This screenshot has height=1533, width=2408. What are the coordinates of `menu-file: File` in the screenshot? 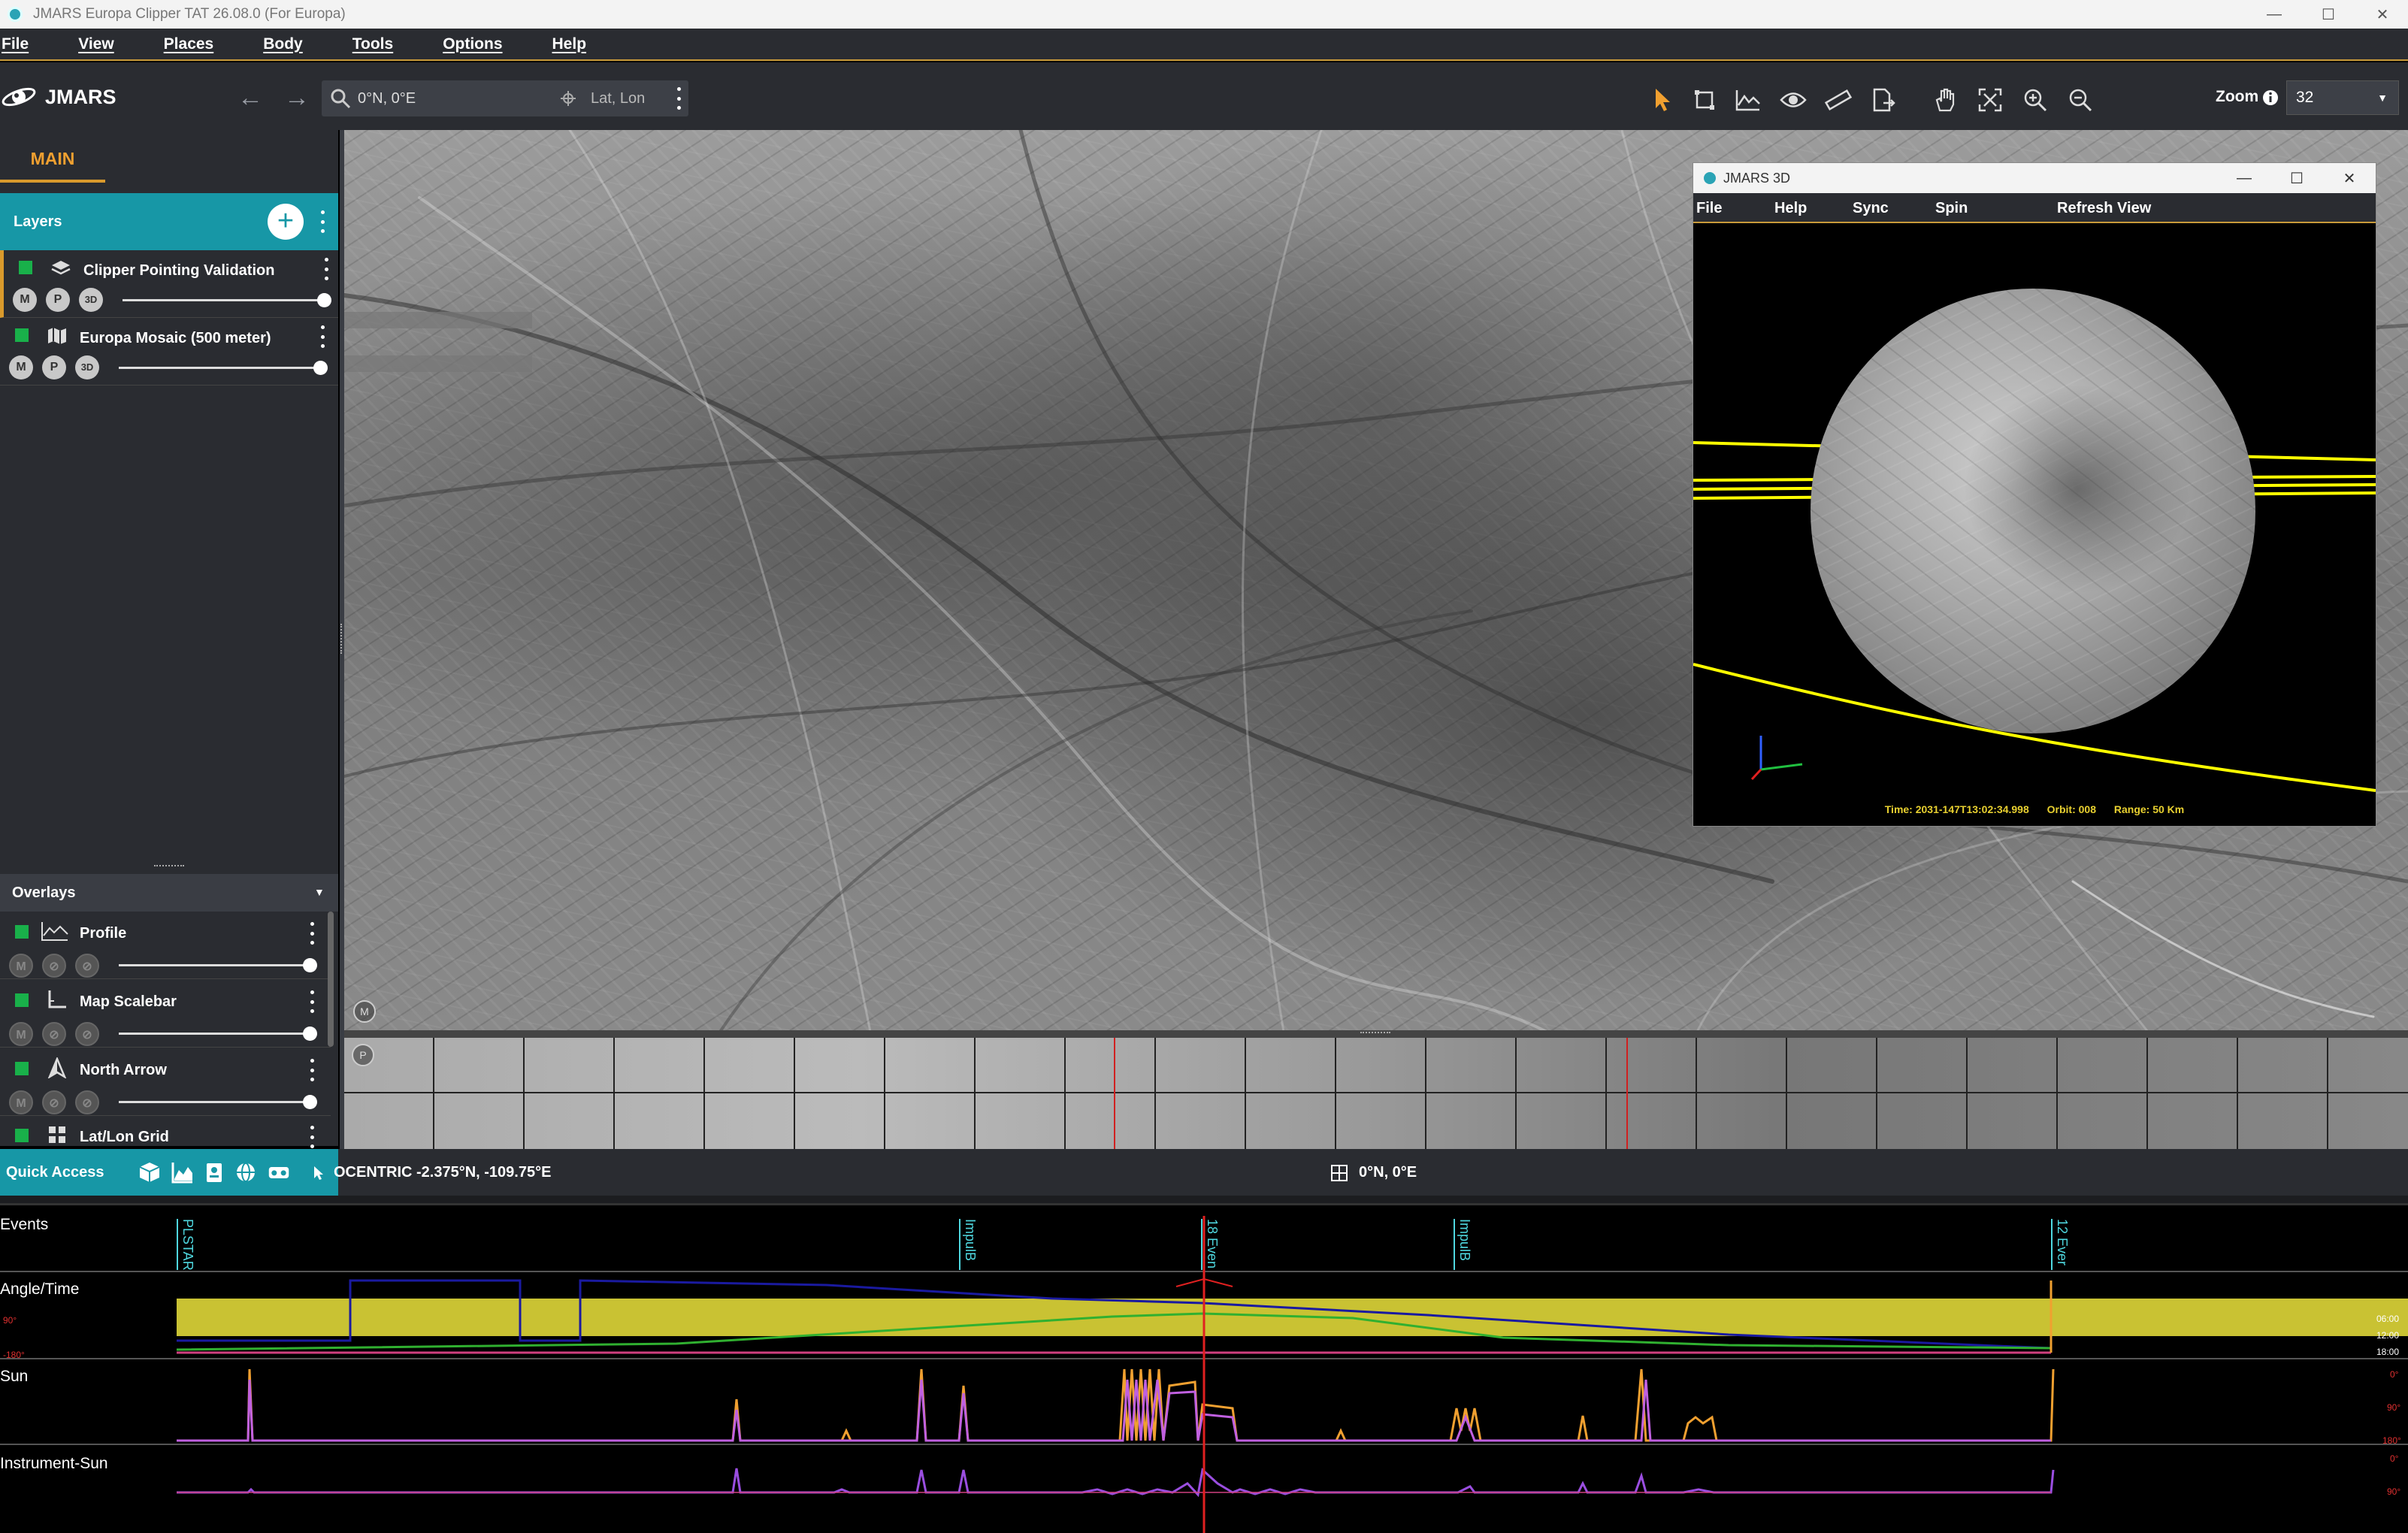 It's located at (15, 44).